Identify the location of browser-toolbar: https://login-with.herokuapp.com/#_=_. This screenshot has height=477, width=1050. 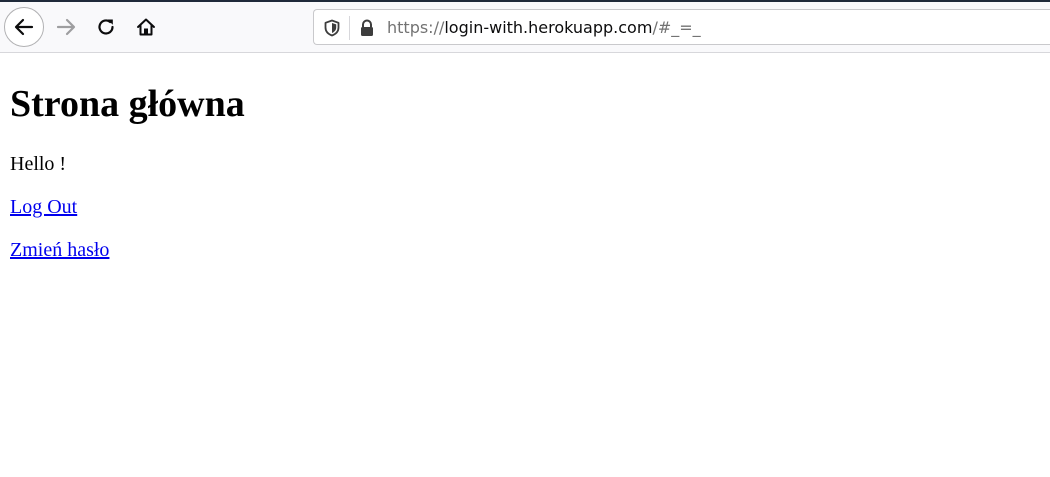
(525, 27).